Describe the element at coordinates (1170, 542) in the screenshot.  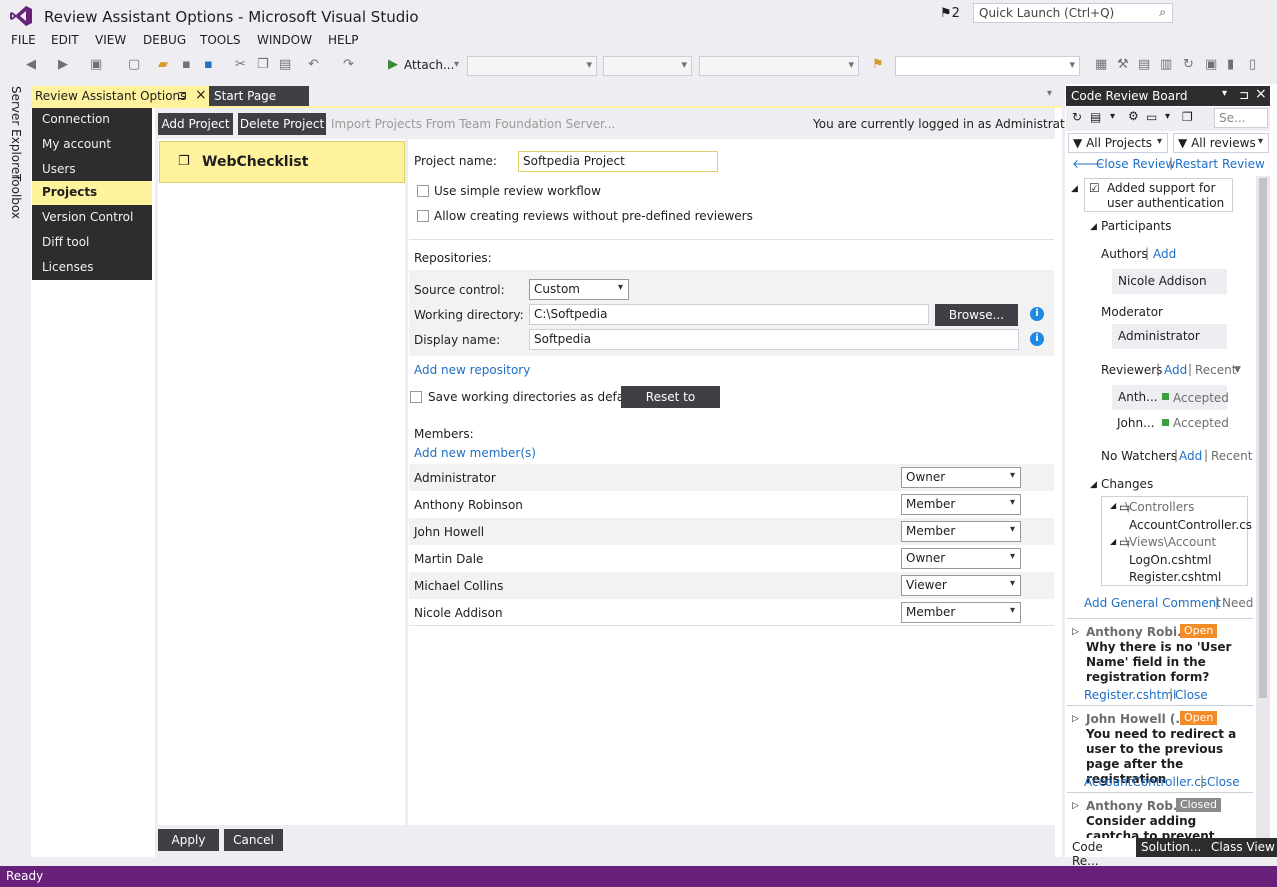
I see `changes-folder: \Views\Account` at that location.